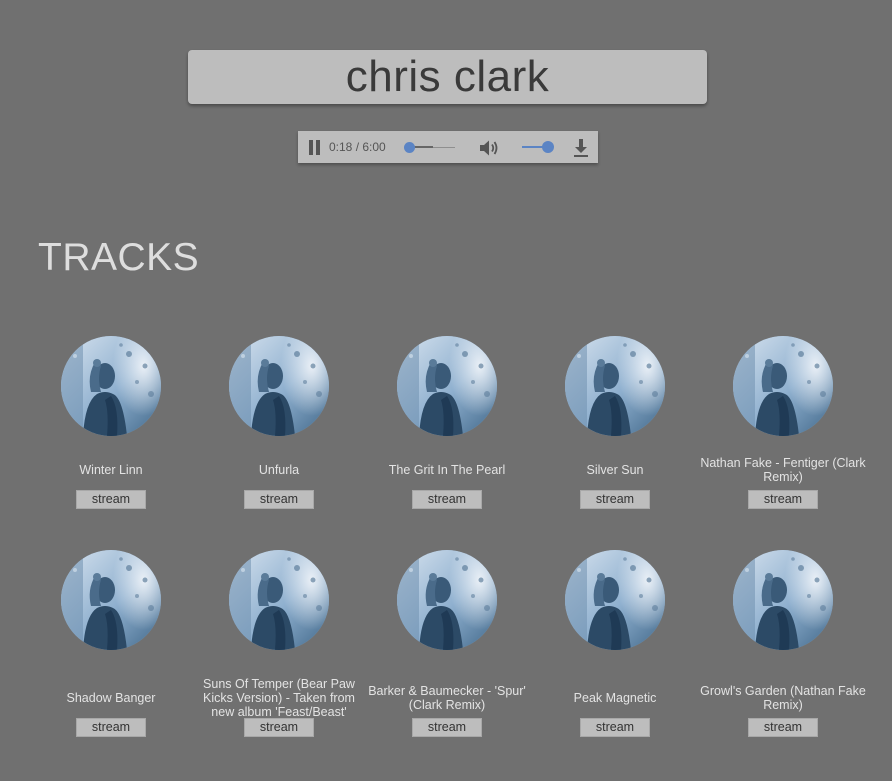 This screenshot has height=781, width=892. What do you see at coordinates (581, 148) in the screenshot?
I see `download-icon` at bounding box center [581, 148].